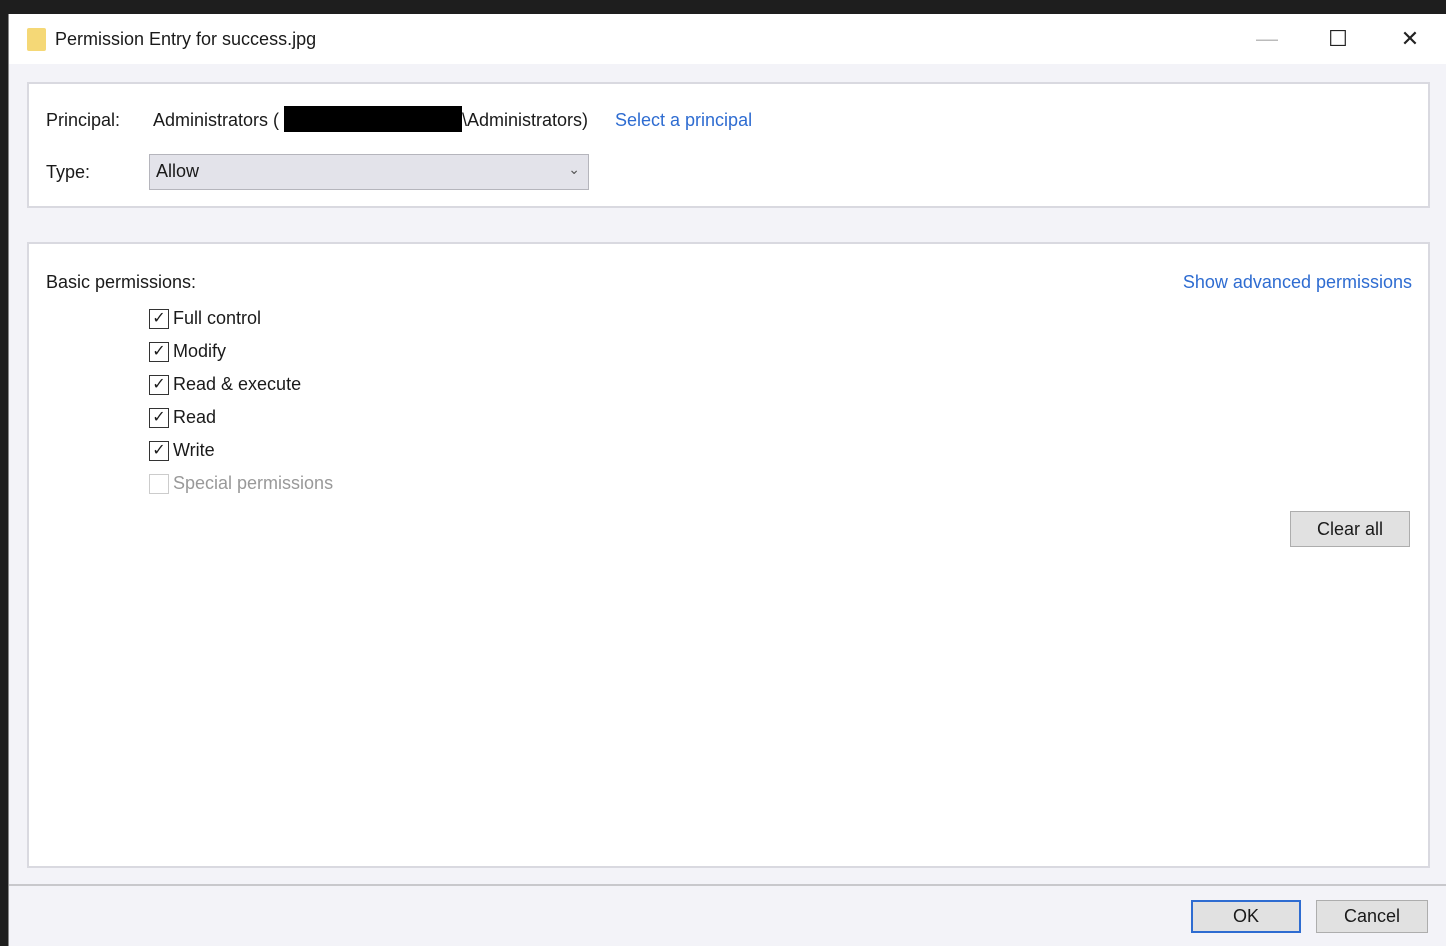  I want to click on minimize-button: —, so click(1267, 39).